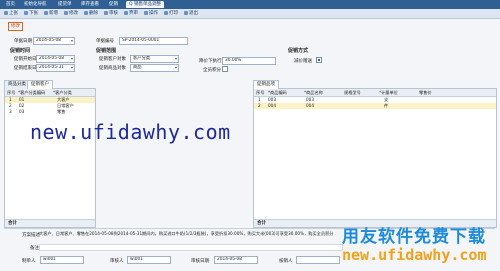  Describe the element at coordinates (151, 13) in the screenshot. I see `operate-button: 操作` at that location.